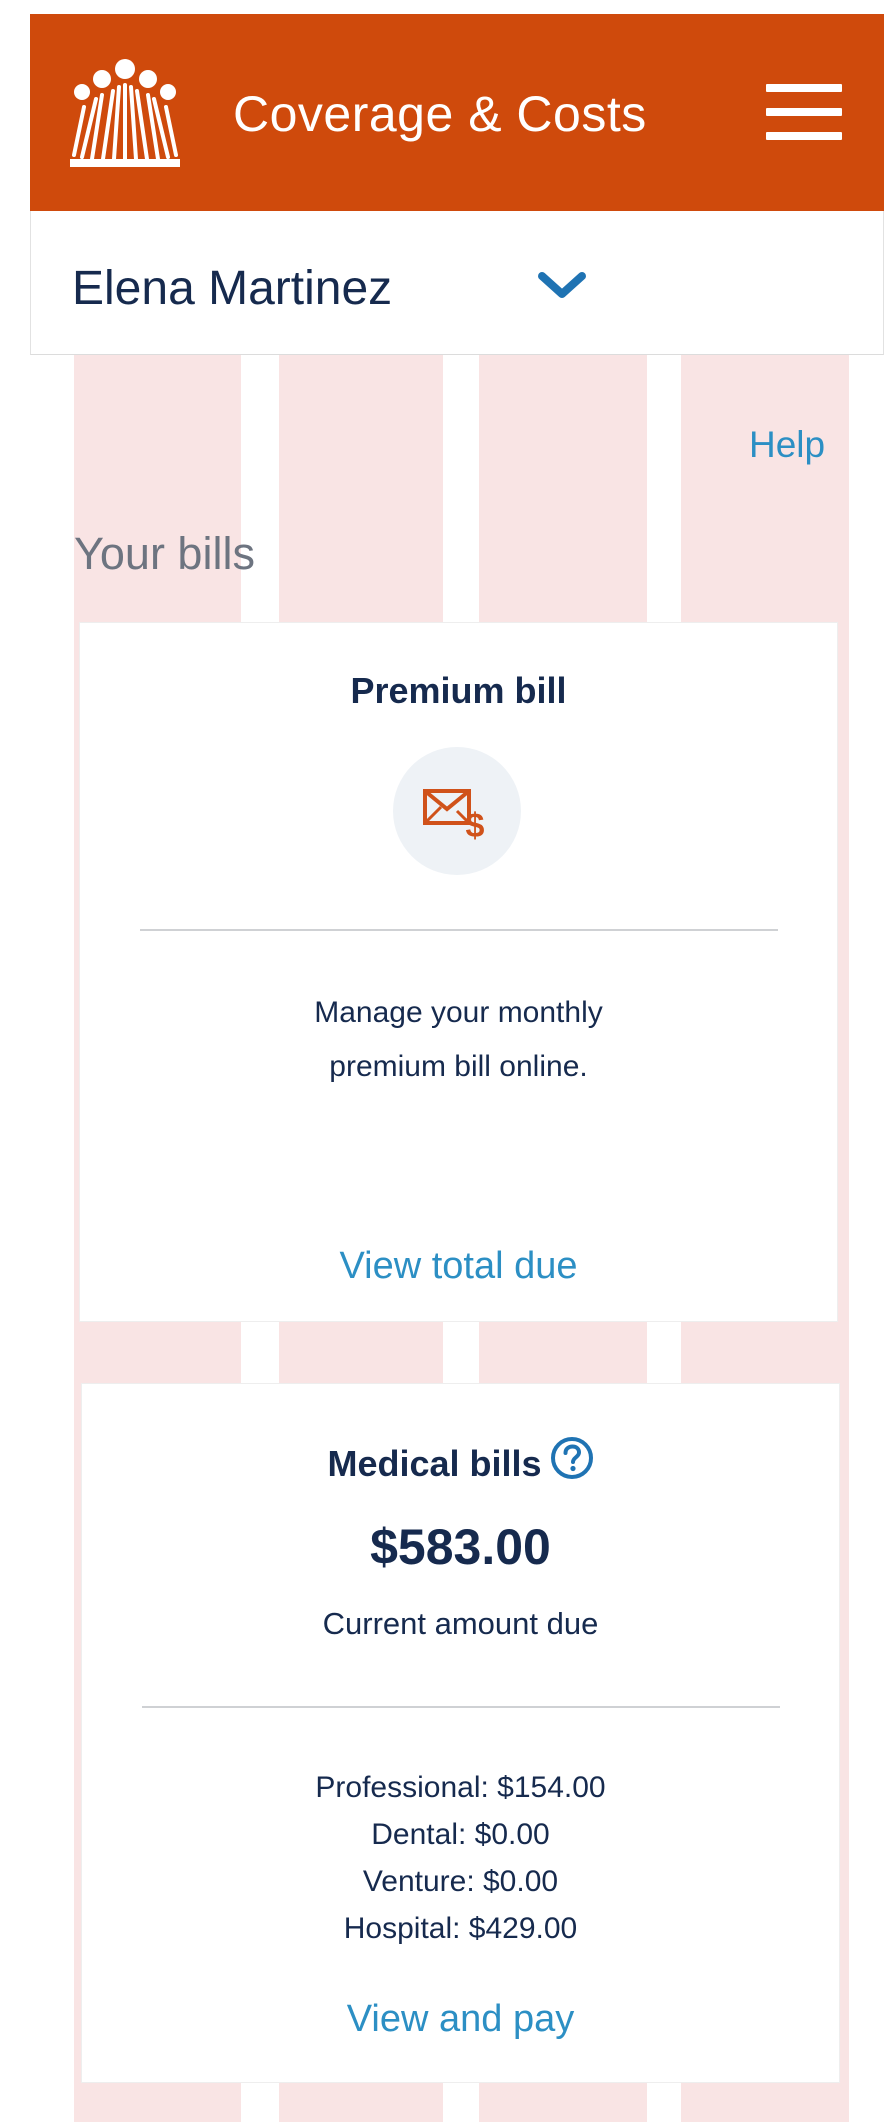 Image resolution: width=891 pixels, height=2122 pixels. I want to click on amount-caption: Current amount due, so click(460, 1623).